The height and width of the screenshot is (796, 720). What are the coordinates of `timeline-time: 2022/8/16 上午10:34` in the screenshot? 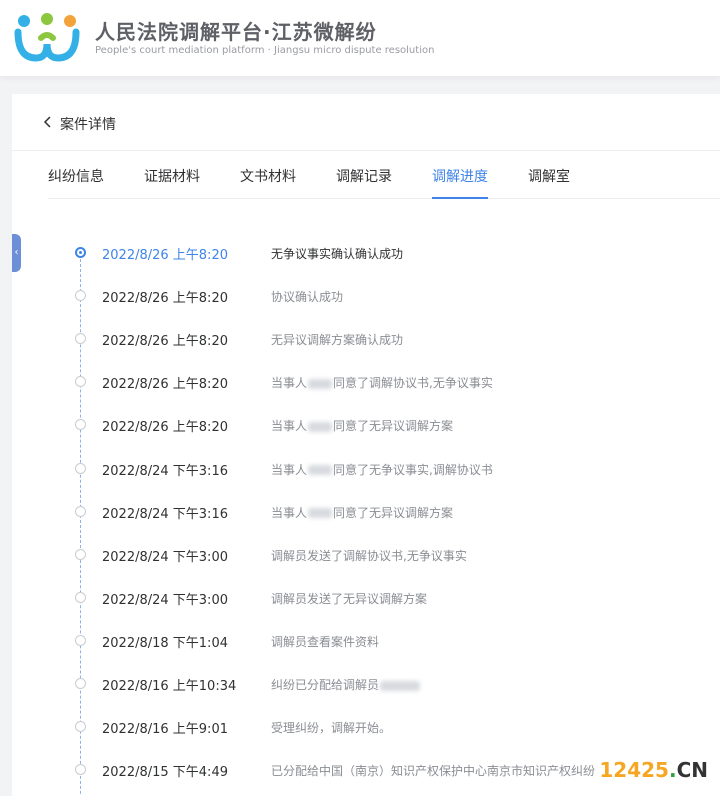 It's located at (169, 686).